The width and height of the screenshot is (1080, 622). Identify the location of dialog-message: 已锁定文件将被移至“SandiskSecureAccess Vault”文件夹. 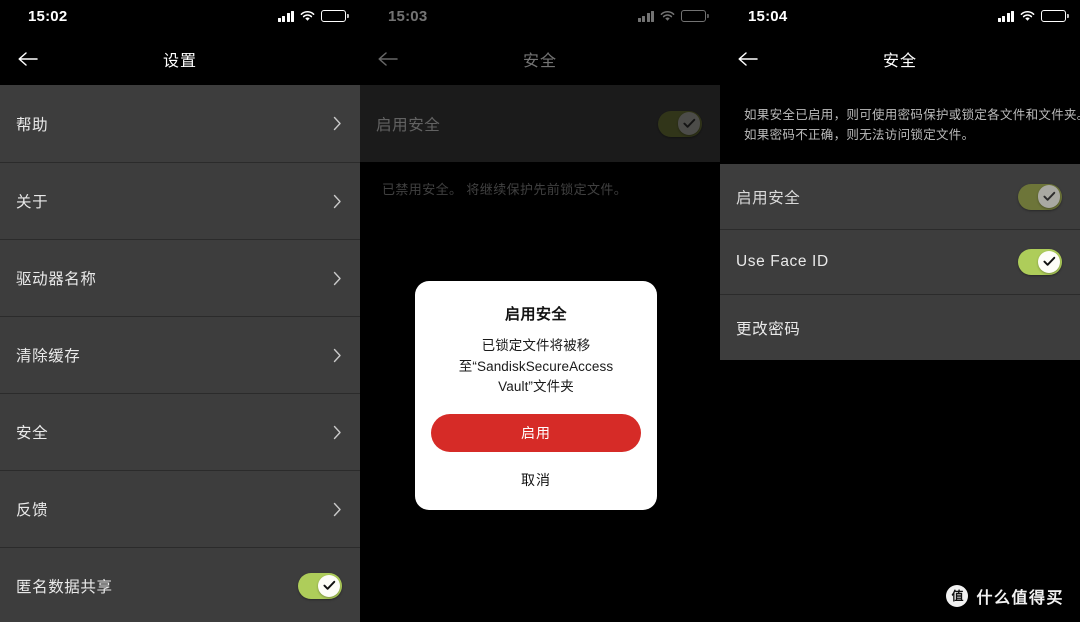
(536, 366).